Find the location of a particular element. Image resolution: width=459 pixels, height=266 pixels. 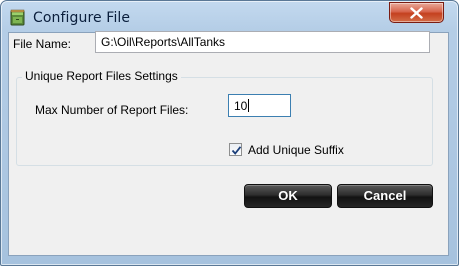

text-caret is located at coordinates (249, 105).